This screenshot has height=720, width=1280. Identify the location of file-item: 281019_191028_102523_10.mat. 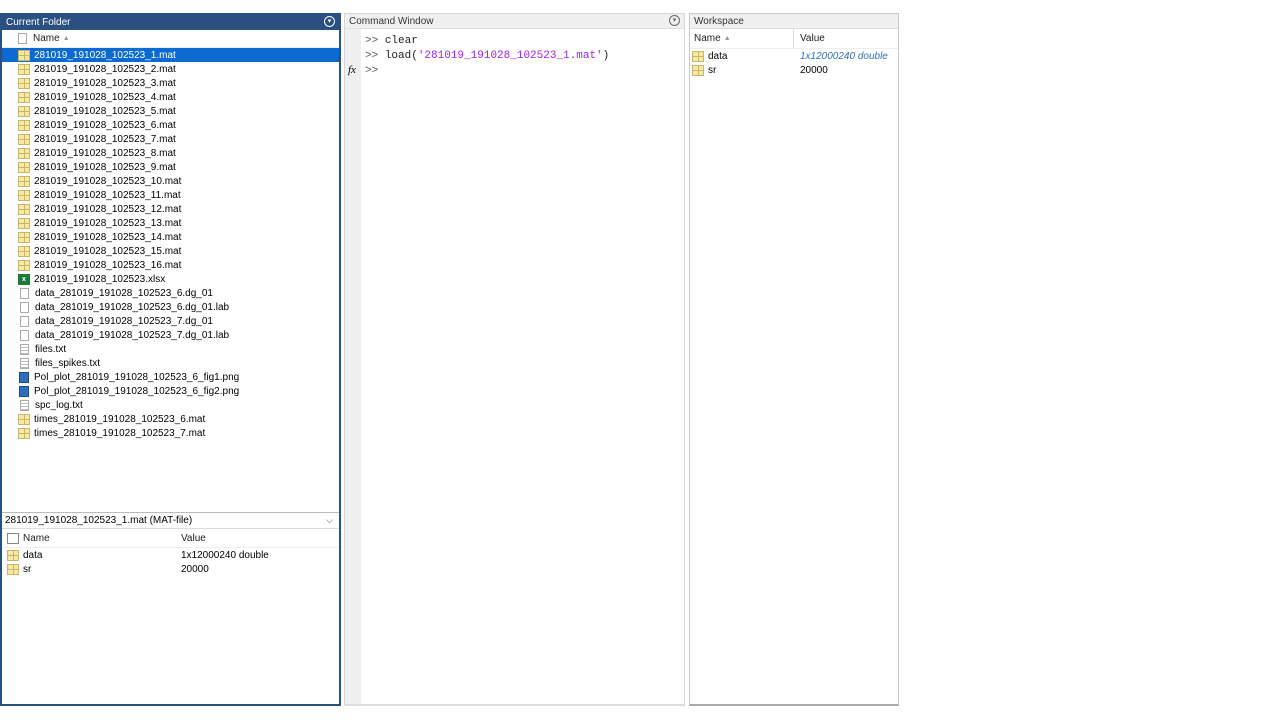
(170, 181).